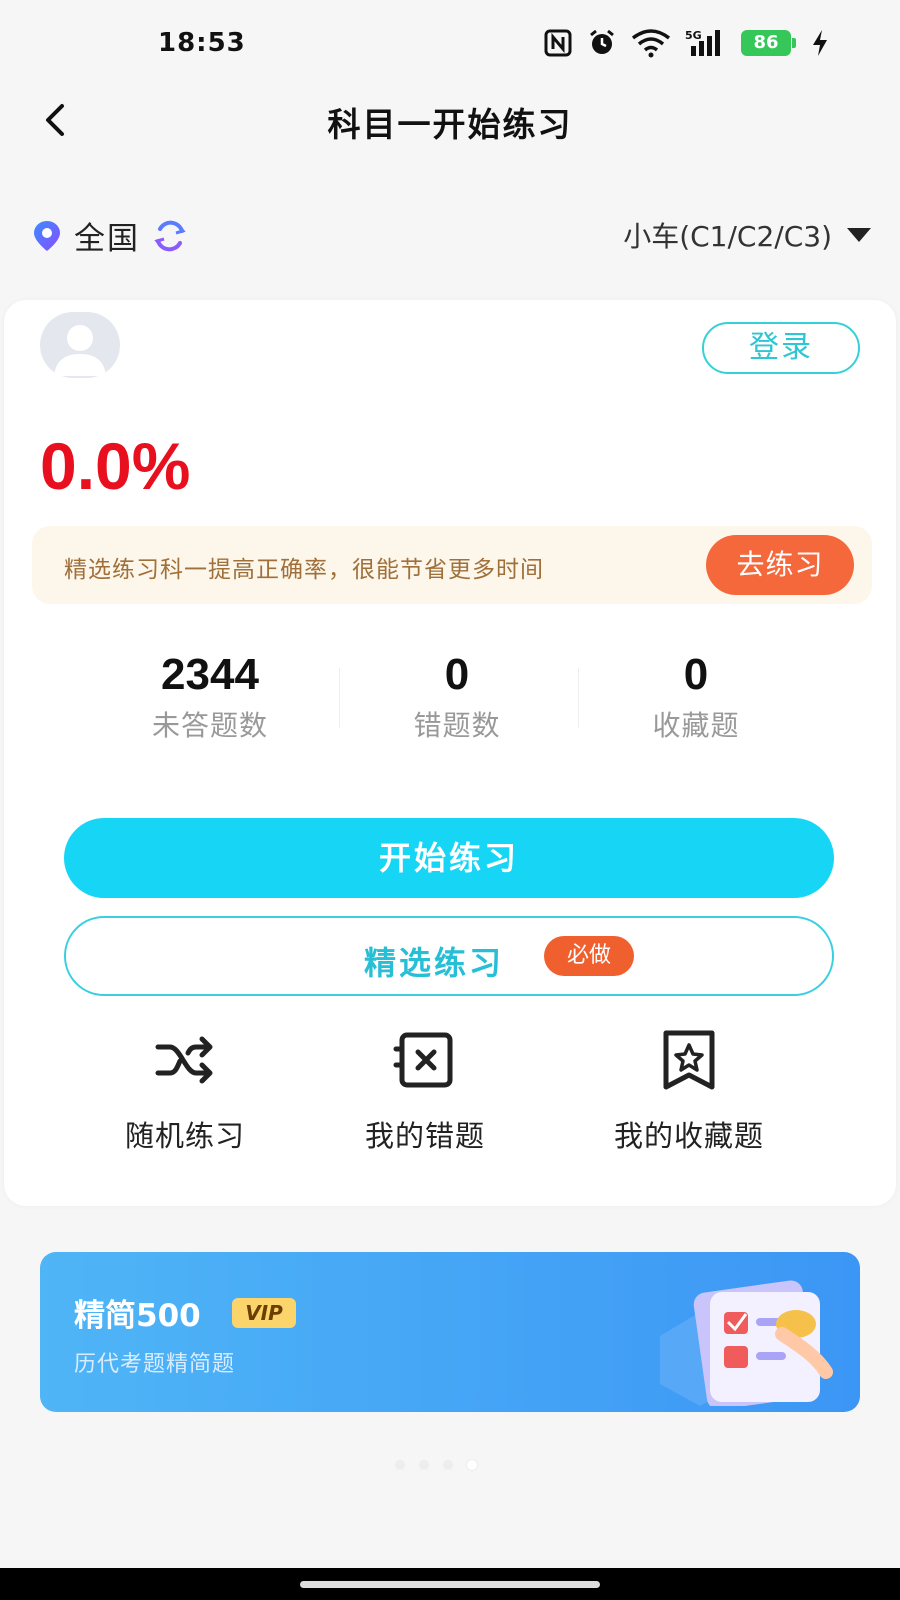 The image size is (900, 1600). What do you see at coordinates (184, 1060) in the screenshot?
I see `shuffle-icon` at bounding box center [184, 1060].